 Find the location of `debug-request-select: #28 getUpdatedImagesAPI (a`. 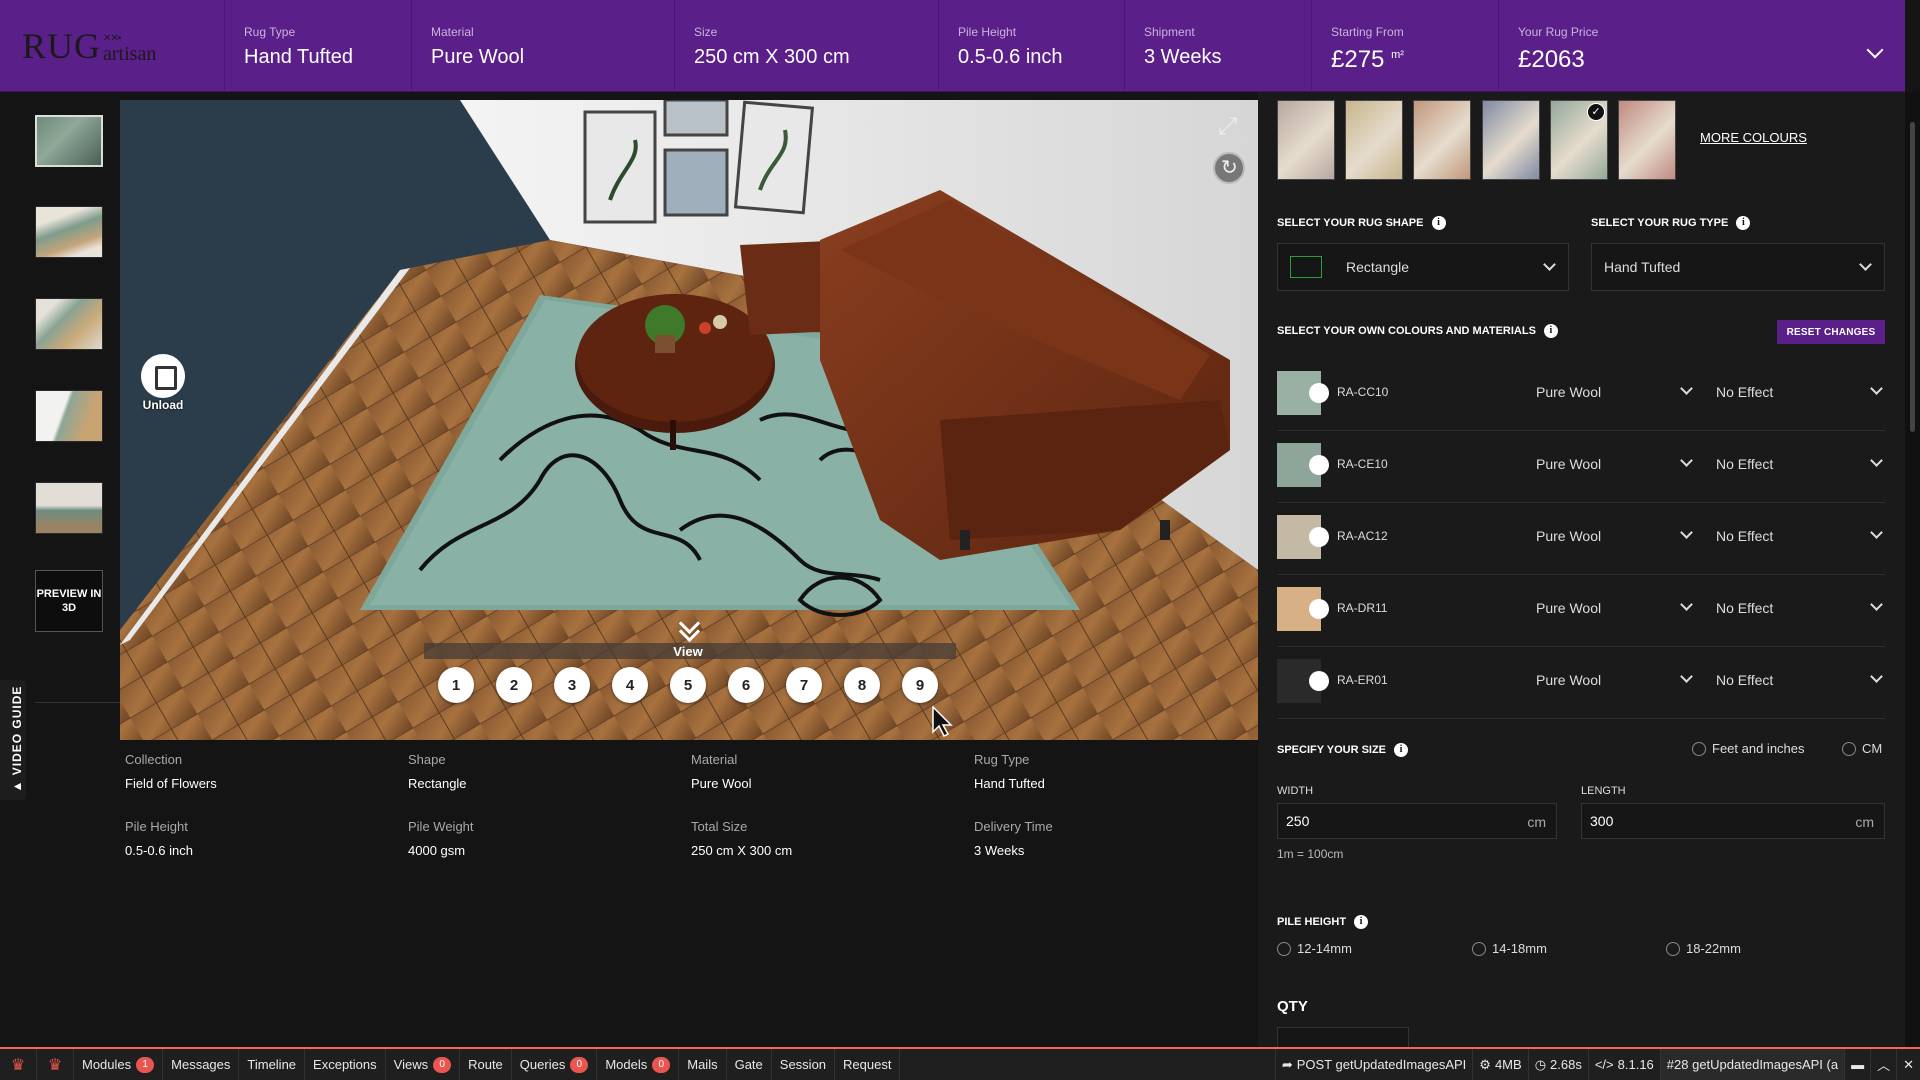

debug-request-select: #28 getUpdatedImagesAPI (a is located at coordinates (1752, 1064).